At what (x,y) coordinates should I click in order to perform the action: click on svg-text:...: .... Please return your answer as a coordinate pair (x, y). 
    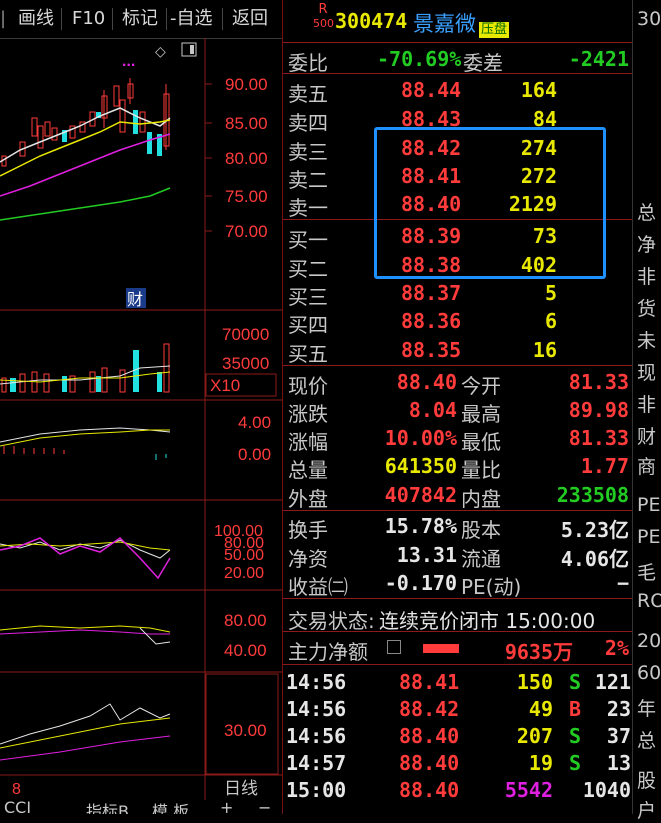
    Looking at the image, I should click on (128, 61).